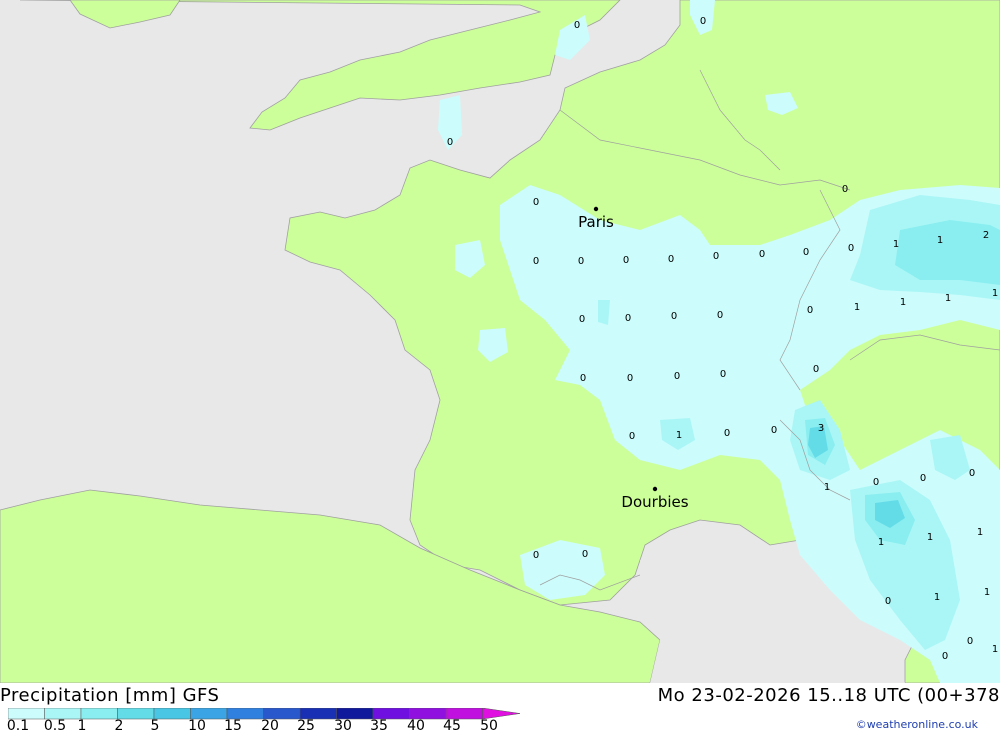  I want to click on credit: ©weatheronline.co.uk, so click(916, 724).